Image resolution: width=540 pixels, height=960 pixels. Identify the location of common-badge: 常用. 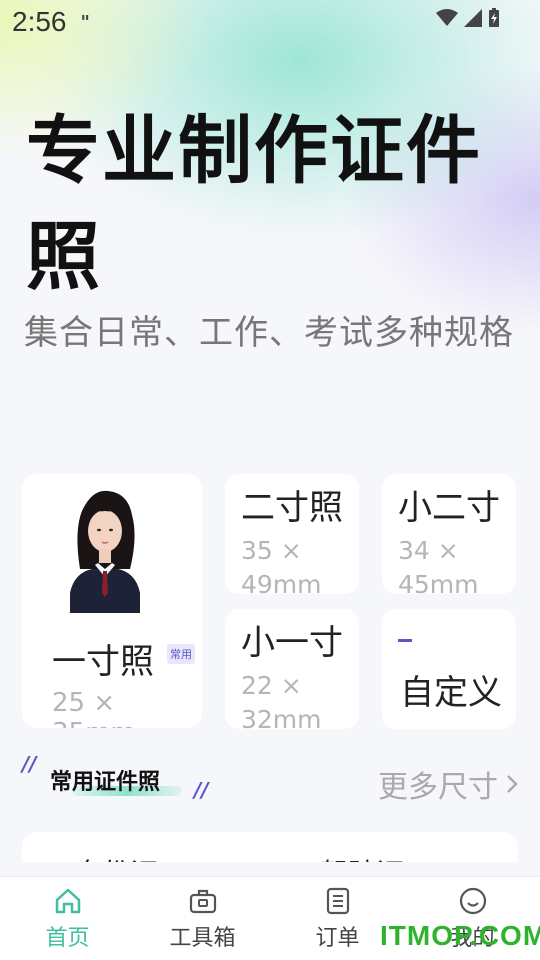
(181, 654).